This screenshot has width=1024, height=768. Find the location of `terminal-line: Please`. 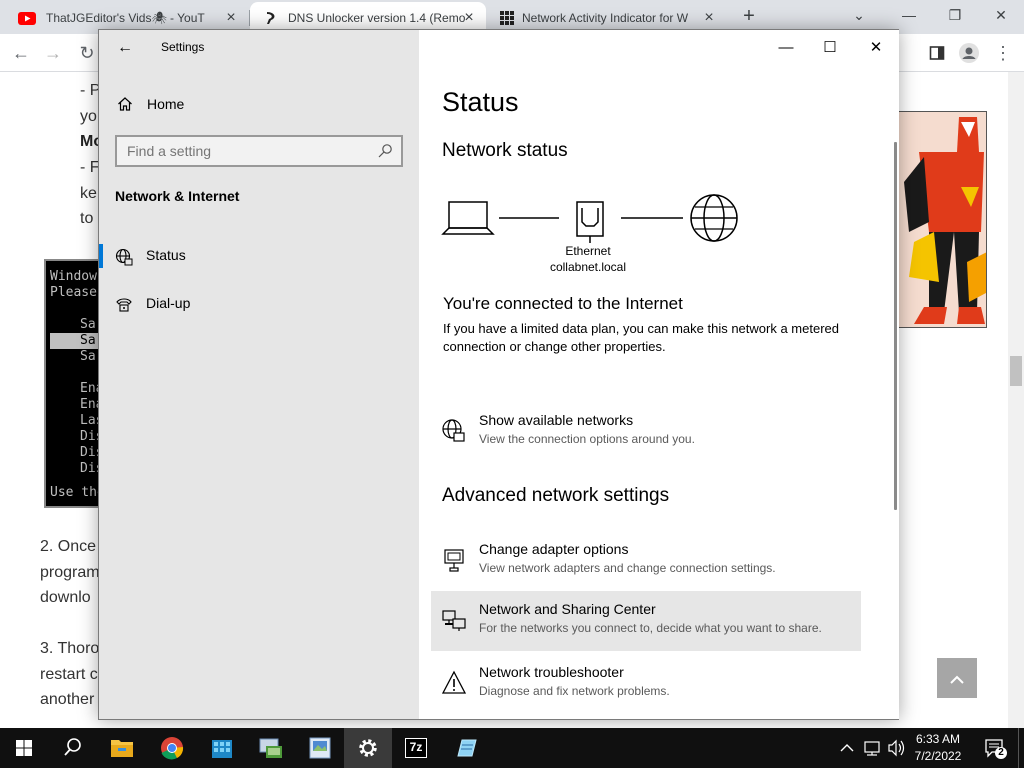

terminal-line: Please is located at coordinates (73, 292).